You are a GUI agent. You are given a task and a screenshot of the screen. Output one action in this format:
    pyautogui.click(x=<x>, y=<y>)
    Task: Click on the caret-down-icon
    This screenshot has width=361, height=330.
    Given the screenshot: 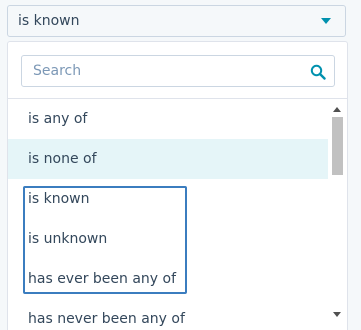 What is the action you would take?
    pyautogui.click(x=326, y=21)
    